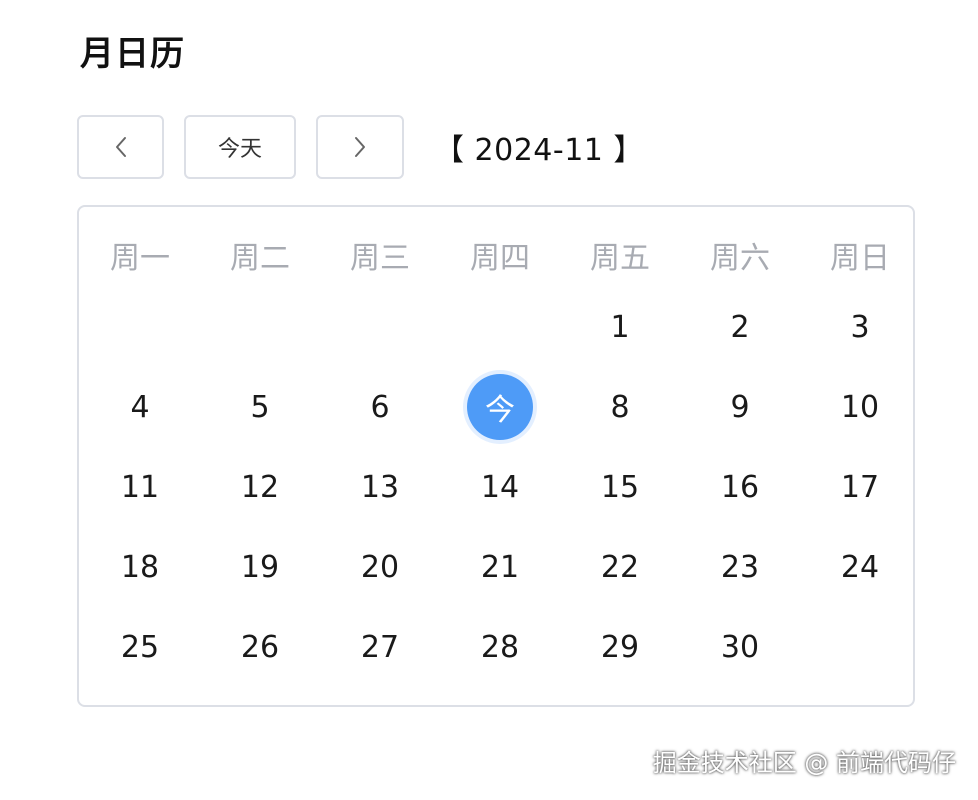 This screenshot has width=978, height=800. I want to click on chevron-right-icon, so click(360, 147).